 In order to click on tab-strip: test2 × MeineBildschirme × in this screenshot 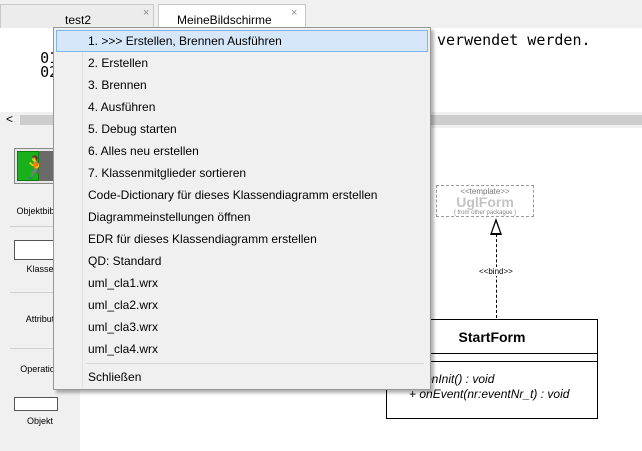, I will do `click(321, 14)`.